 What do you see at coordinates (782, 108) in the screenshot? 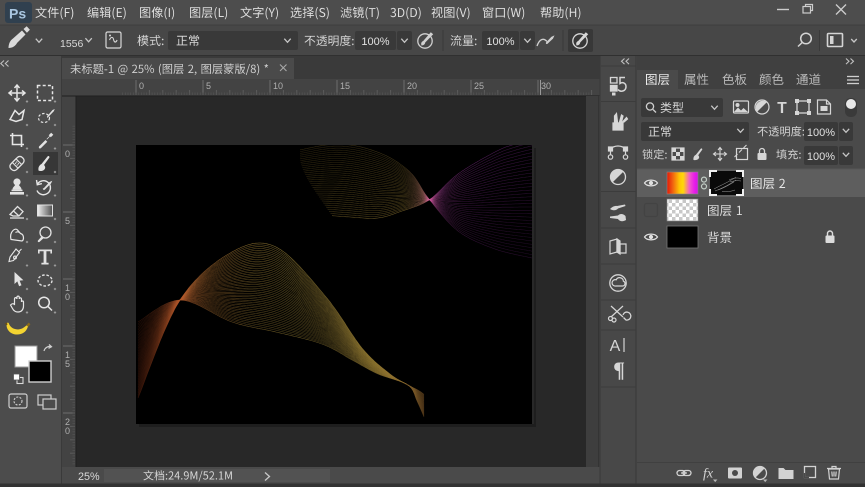
I see `svg-text: T` at bounding box center [782, 108].